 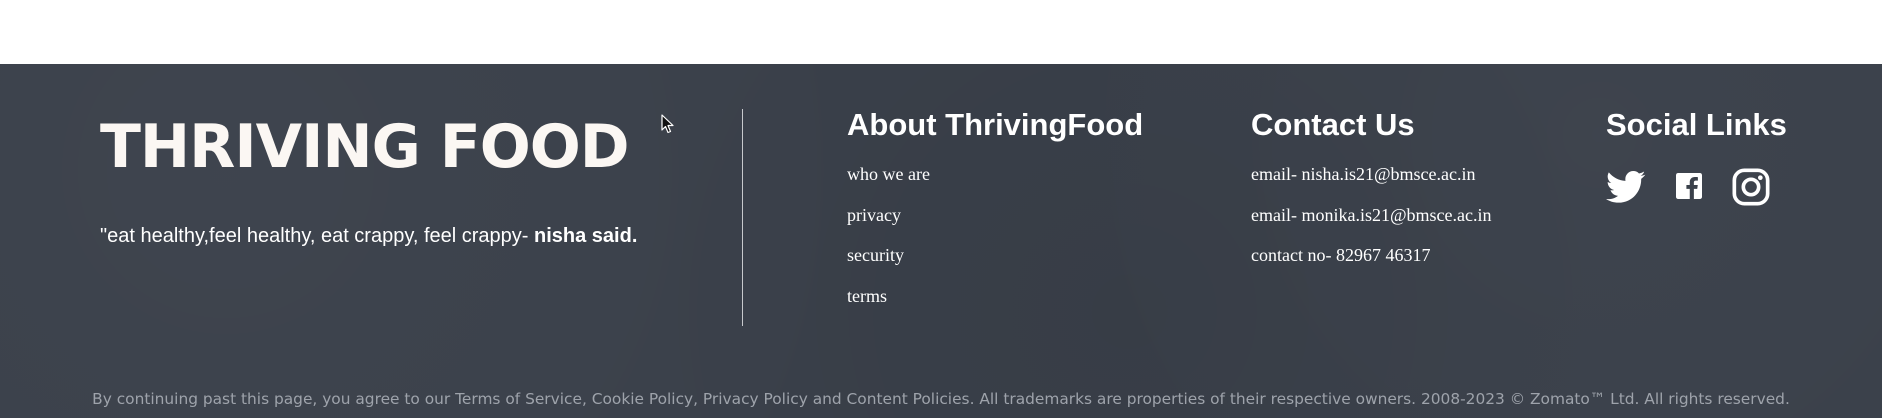 What do you see at coordinates (667, 124) in the screenshot?
I see `mouse-cursor-icon` at bounding box center [667, 124].